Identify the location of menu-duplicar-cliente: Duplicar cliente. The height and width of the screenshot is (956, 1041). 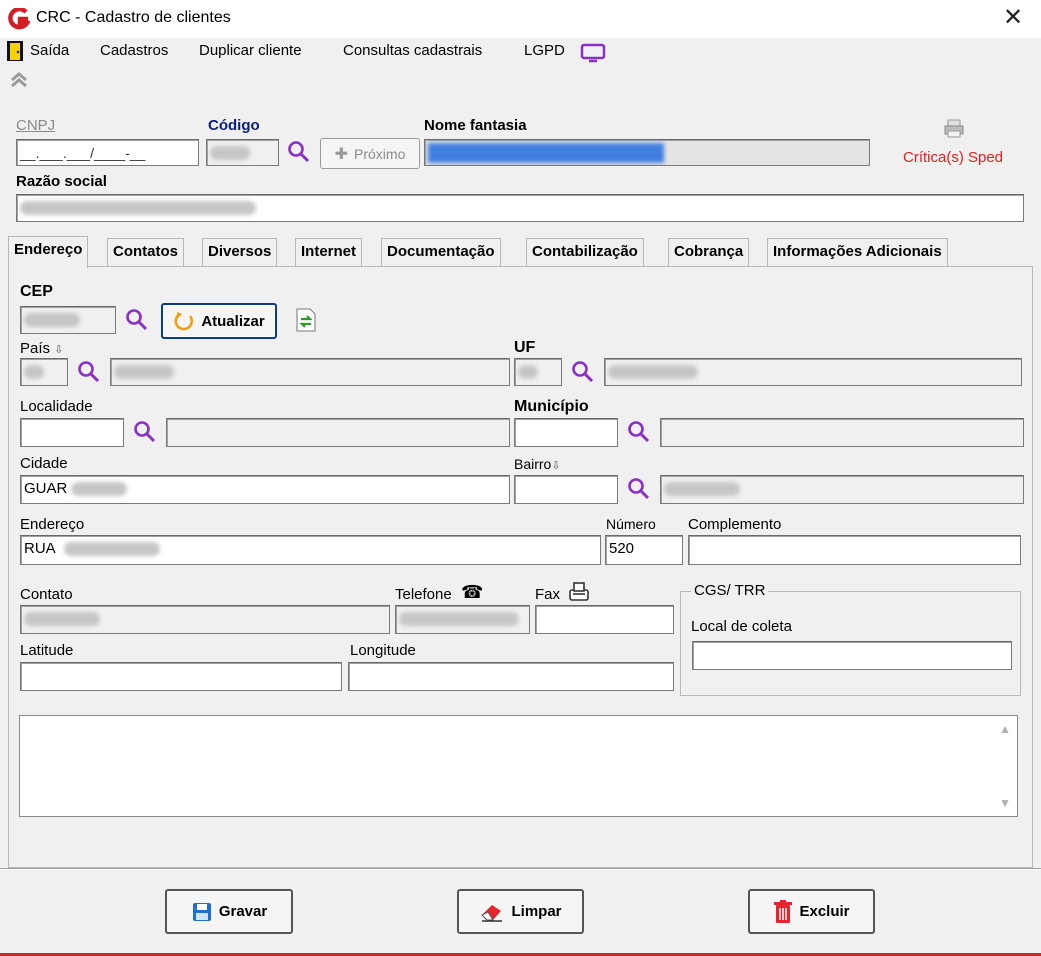
(250, 50).